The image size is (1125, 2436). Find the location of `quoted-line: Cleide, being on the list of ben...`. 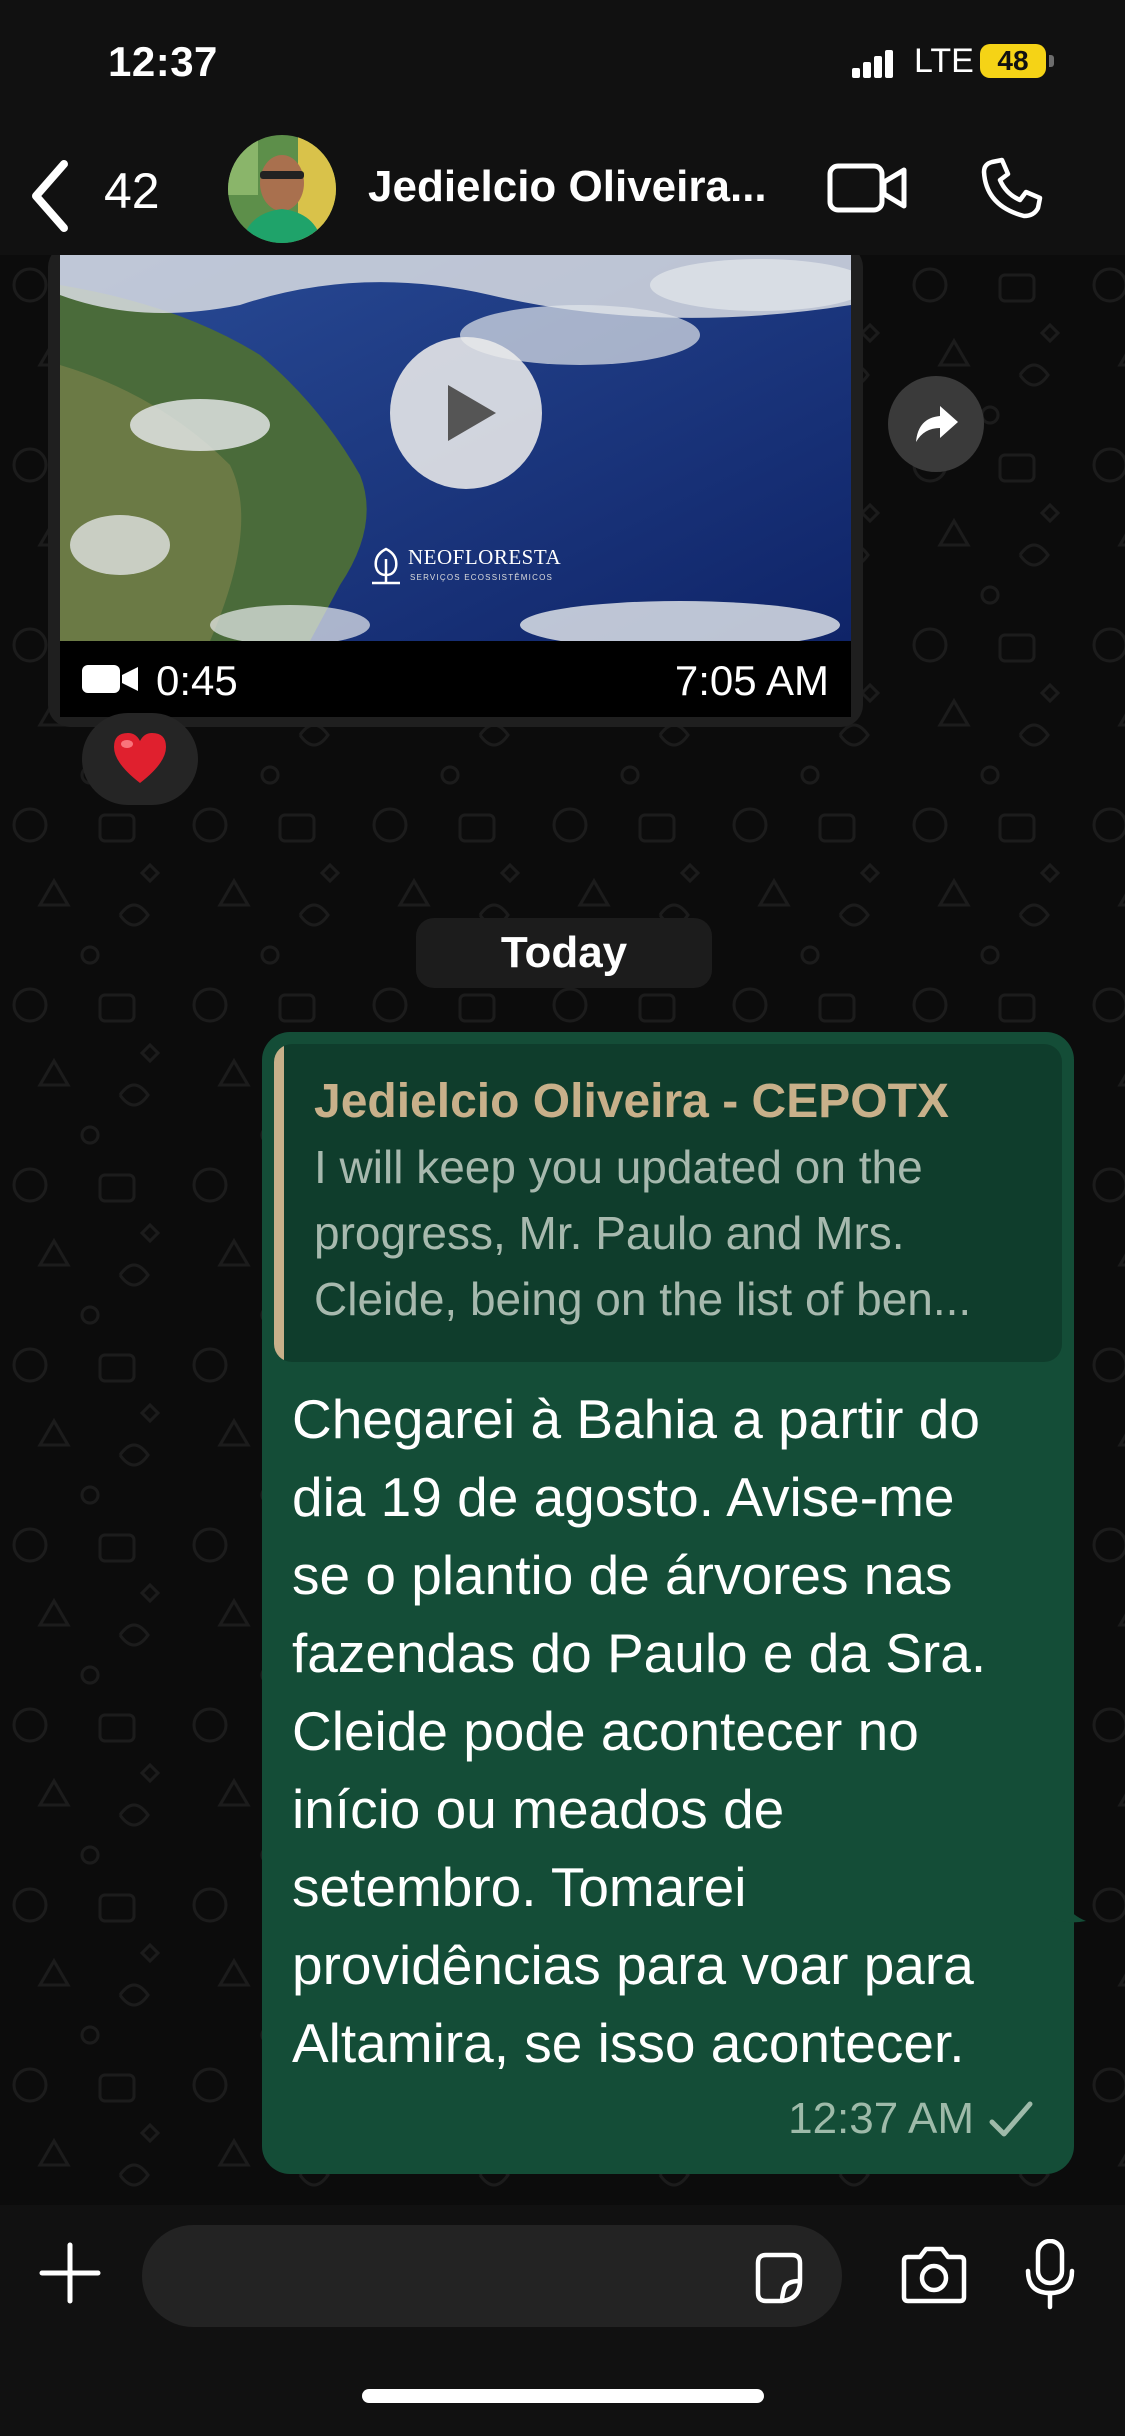

quoted-line: Cleide, being on the list of ben... is located at coordinates (643, 1299).